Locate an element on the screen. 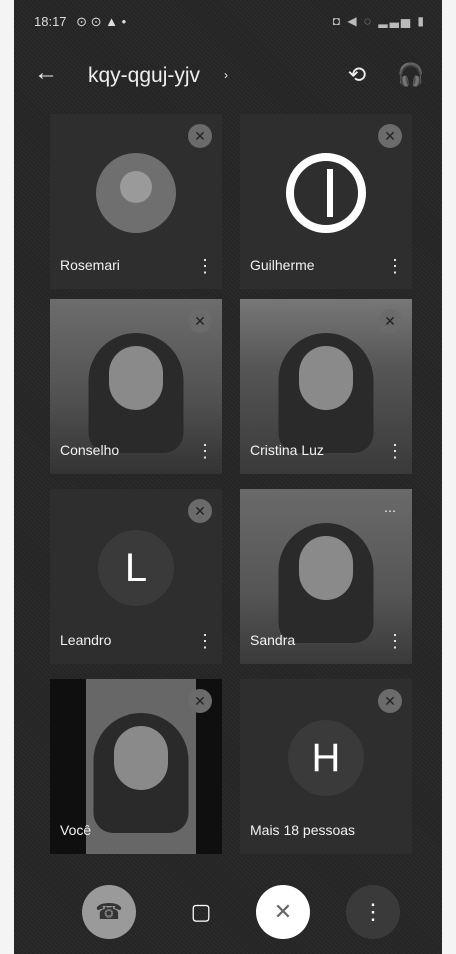 This screenshot has width=456, height=954. participant-tile-cristina-luz: ✕ Cristina Luz ⋮ is located at coordinates (326, 386).